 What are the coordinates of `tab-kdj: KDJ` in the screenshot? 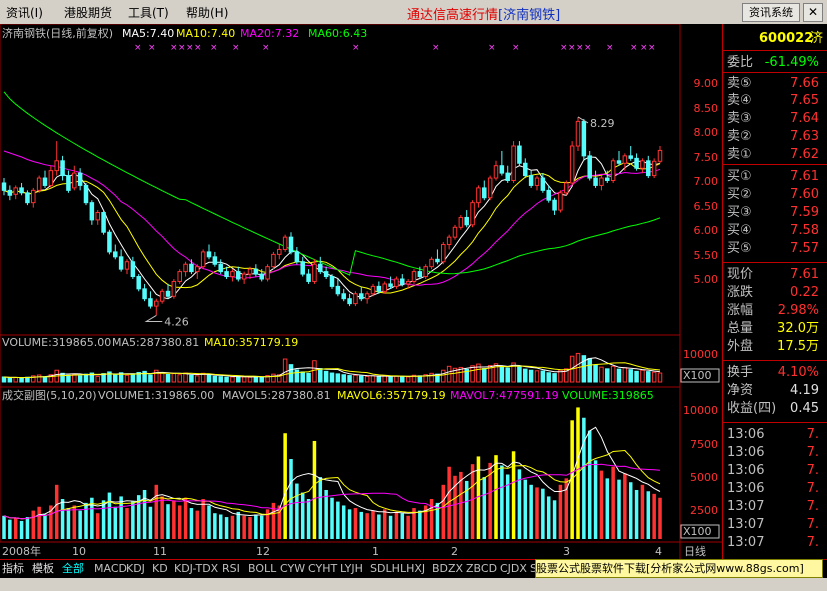 It's located at (135, 569).